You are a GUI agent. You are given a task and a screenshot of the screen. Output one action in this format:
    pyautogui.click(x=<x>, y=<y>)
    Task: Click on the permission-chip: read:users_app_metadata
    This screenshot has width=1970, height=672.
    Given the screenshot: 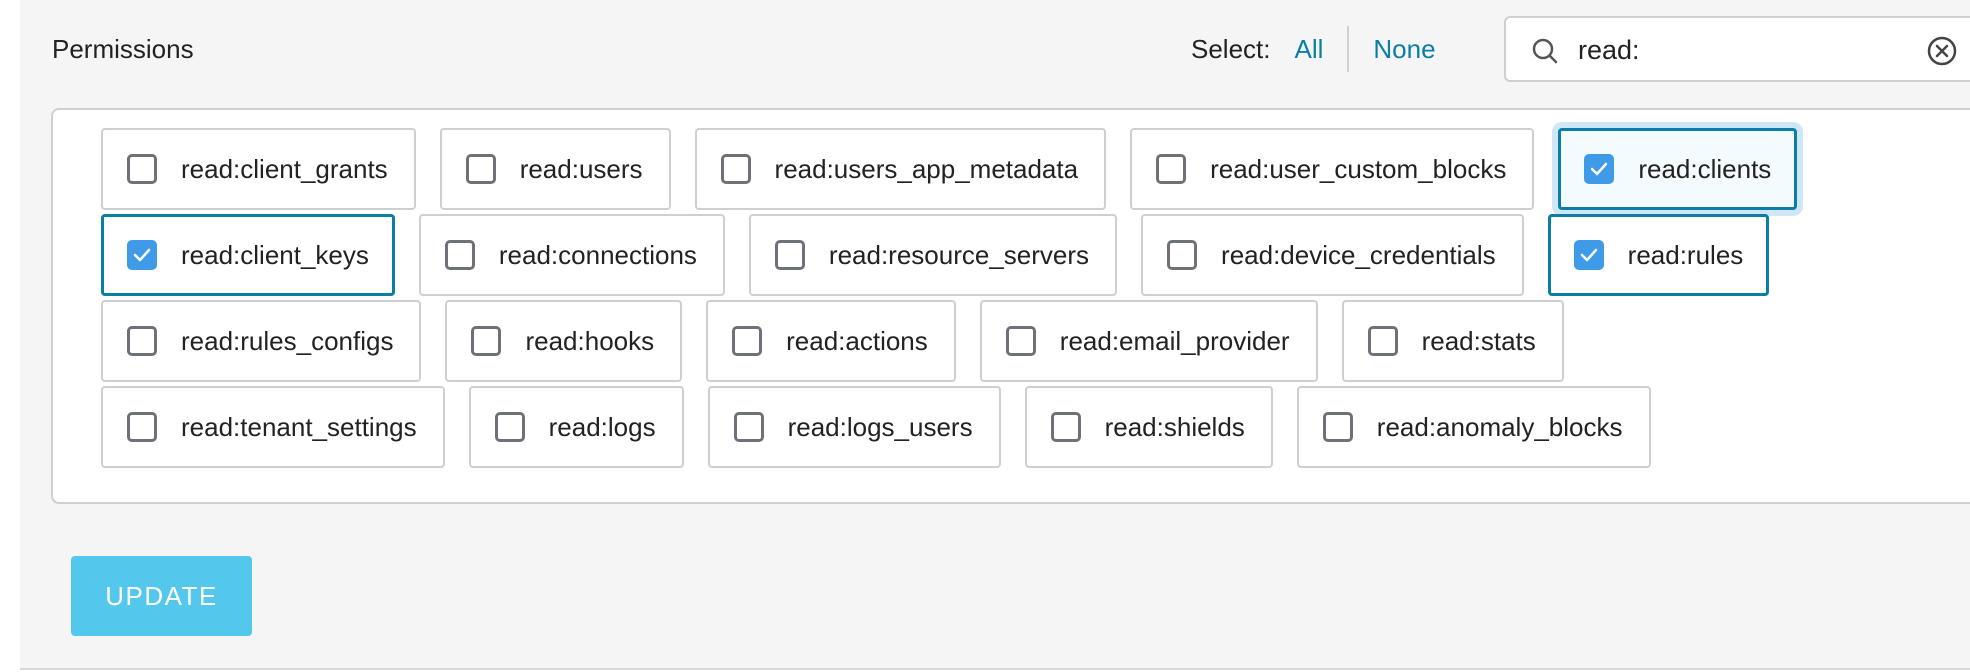 What is the action you would take?
    pyautogui.click(x=900, y=169)
    